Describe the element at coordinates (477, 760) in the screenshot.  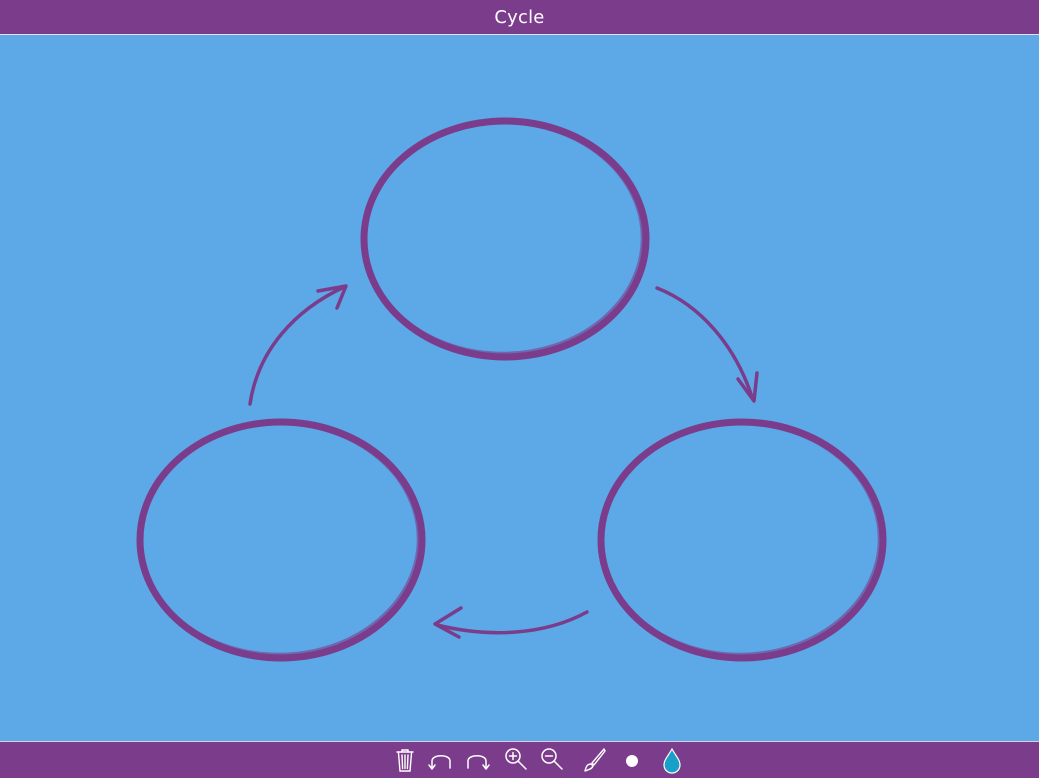
I see `redo-icon` at that location.